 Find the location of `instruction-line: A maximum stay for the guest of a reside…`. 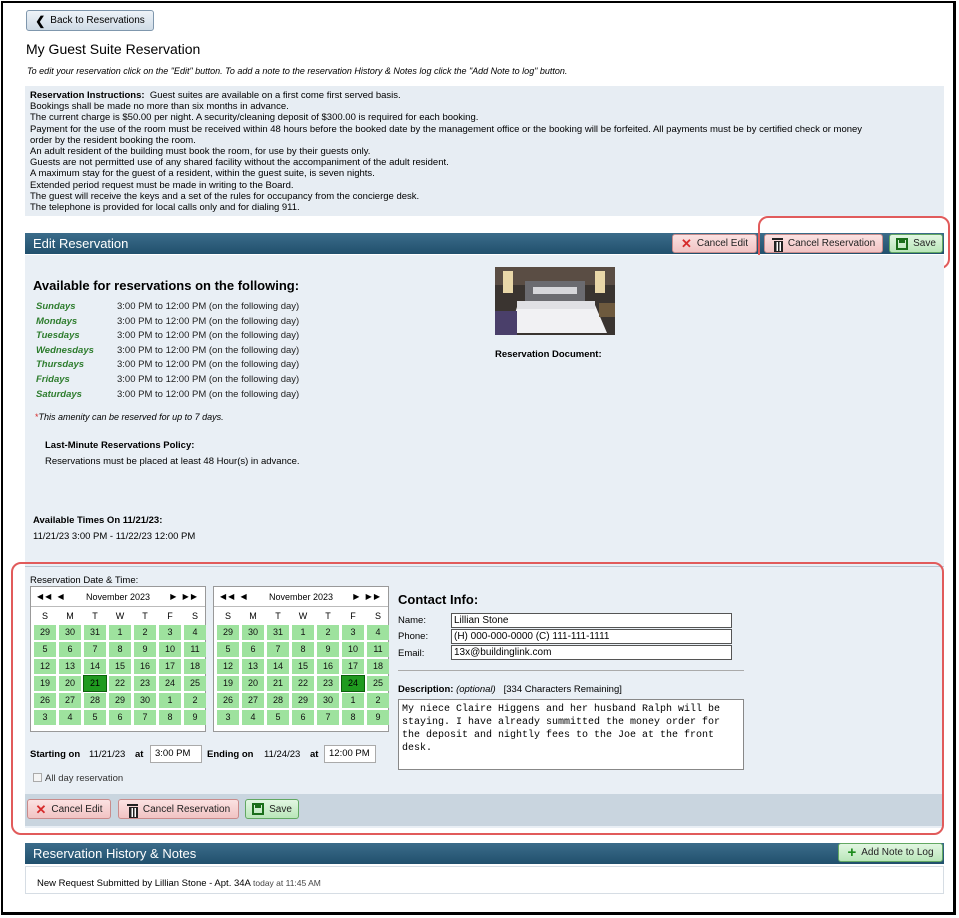

instruction-line: A maximum stay for the guest of a reside… is located at coordinates (202, 174).